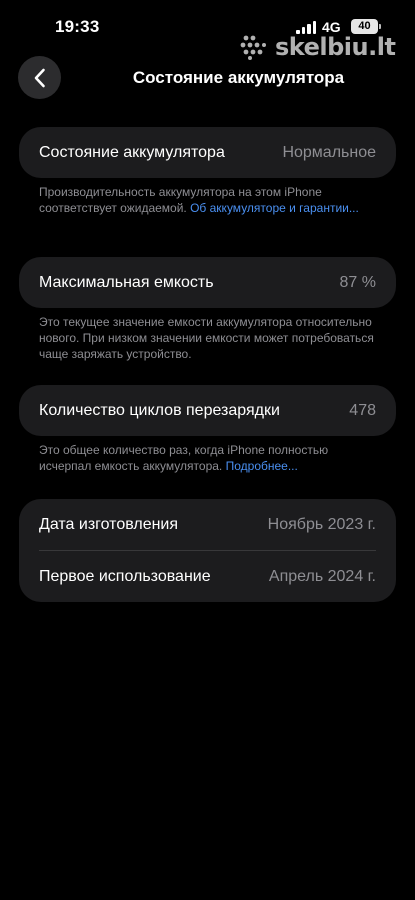 This screenshot has width=415, height=900. What do you see at coordinates (238, 77) in the screenshot?
I see `page-title: Состояние аккумулятора` at bounding box center [238, 77].